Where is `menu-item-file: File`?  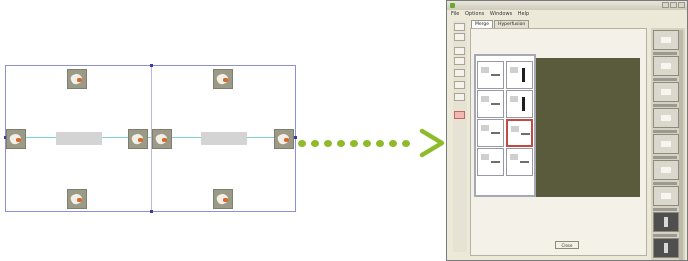
menu-item-file: File is located at coordinates (455, 14).